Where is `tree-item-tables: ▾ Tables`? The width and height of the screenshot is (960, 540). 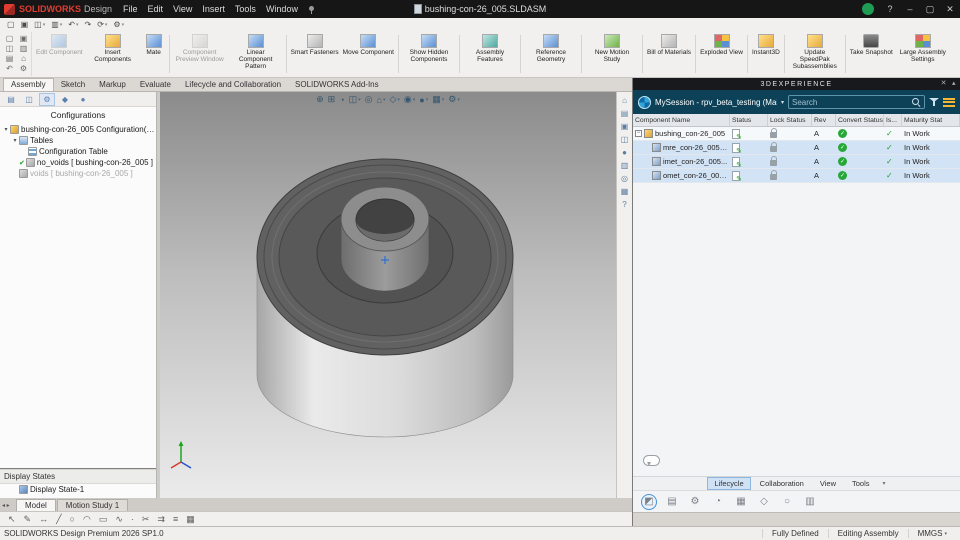
tree-item-tables: ▾ Tables is located at coordinates (78, 140).